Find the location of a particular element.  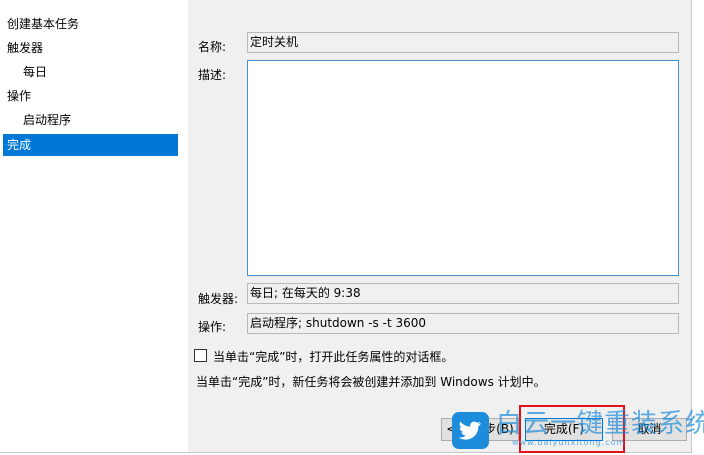

finish-note: 当单击“完成”时，新任务将会被创建并添加到 Windows 计划中。 is located at coordinates (371, 382).